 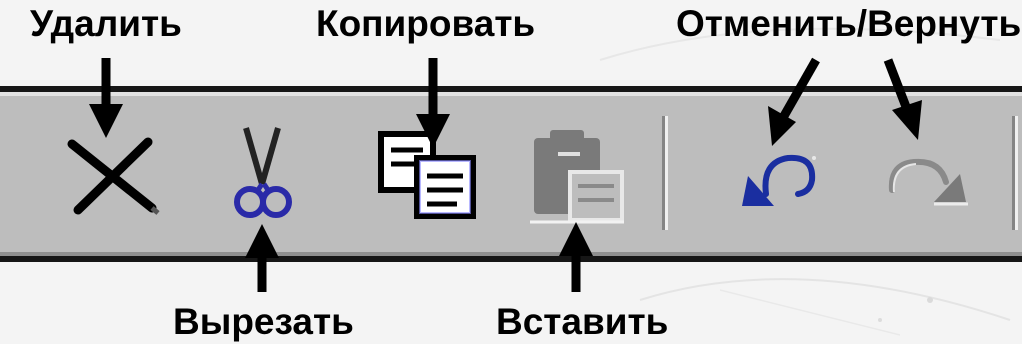 I want to click on redo-icon, so click(x=928, y=182).